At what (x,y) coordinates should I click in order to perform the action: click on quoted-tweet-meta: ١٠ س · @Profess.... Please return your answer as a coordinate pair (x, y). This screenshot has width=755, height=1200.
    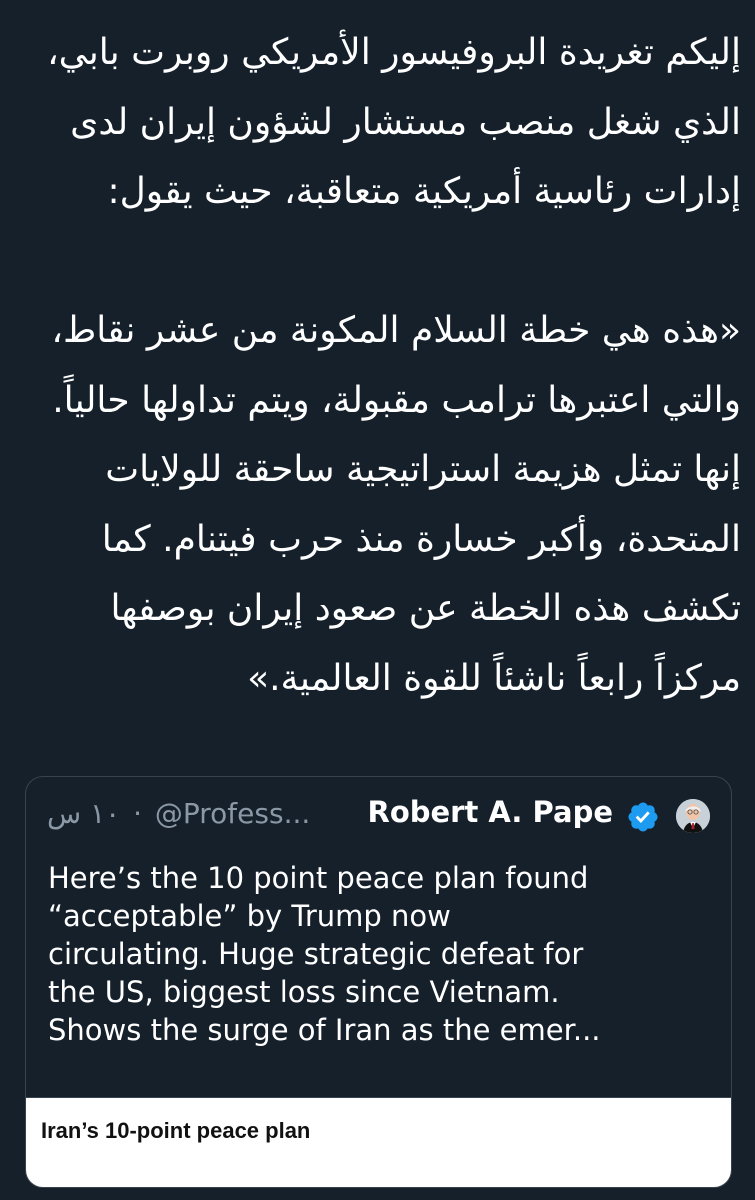
    Looking at the image, I should click on (178, 813).